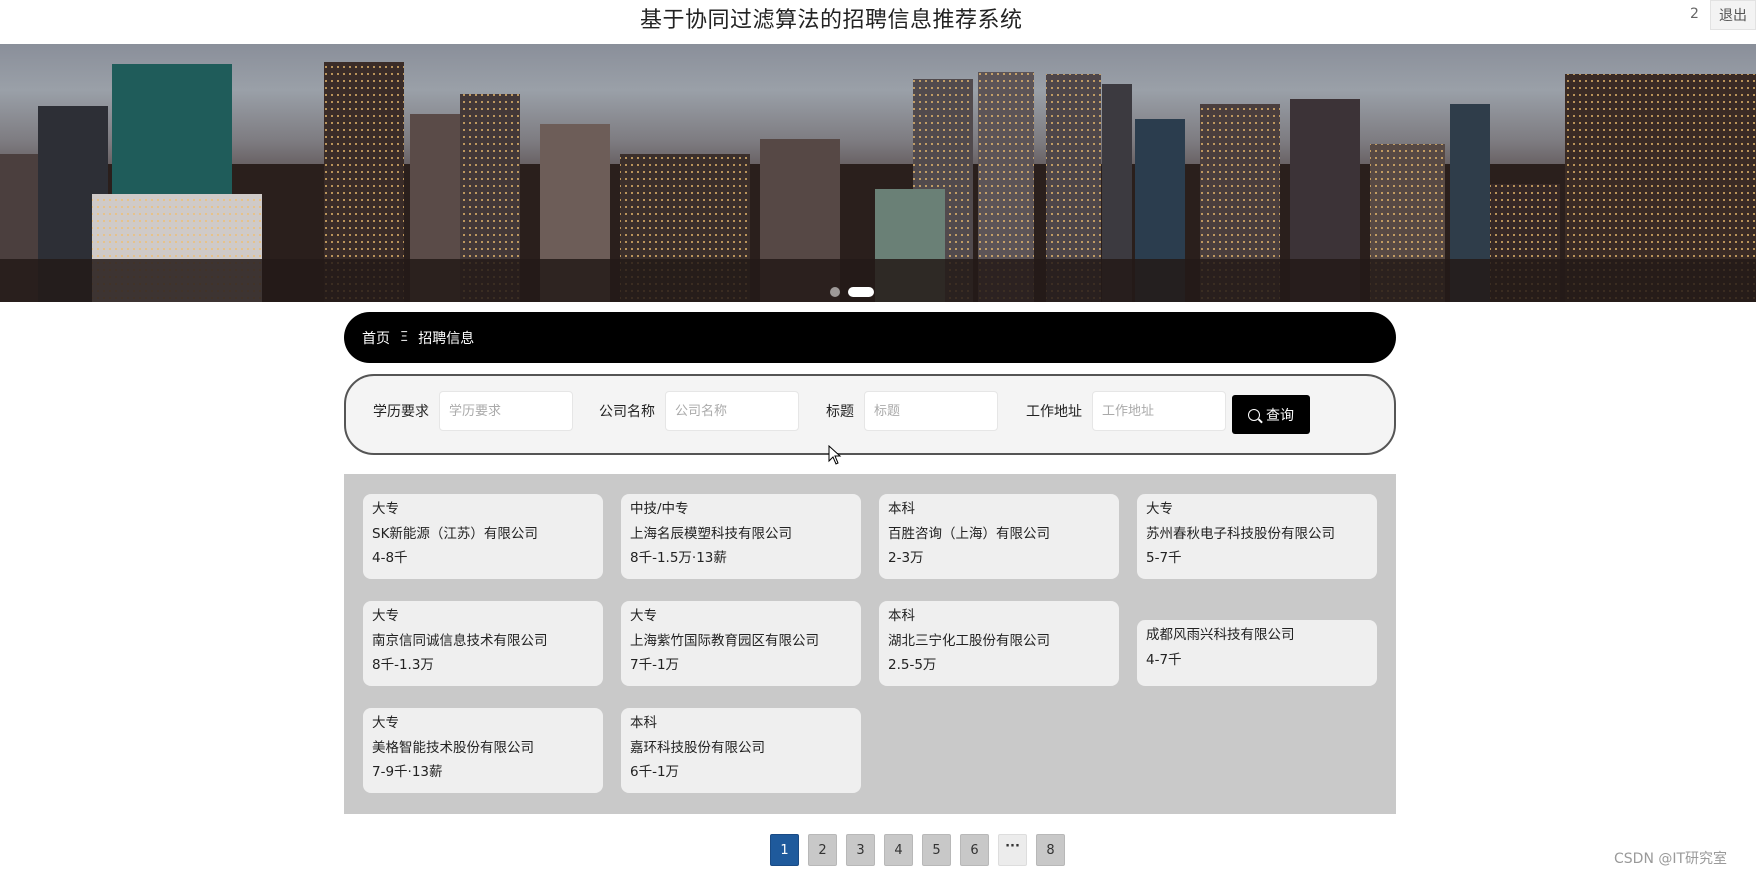 The image size is (1756, 877). What do you see at coordinates (627, 412) in the screenshot?
I see `company-label: 公司名称` at bounding box center [627, 412].